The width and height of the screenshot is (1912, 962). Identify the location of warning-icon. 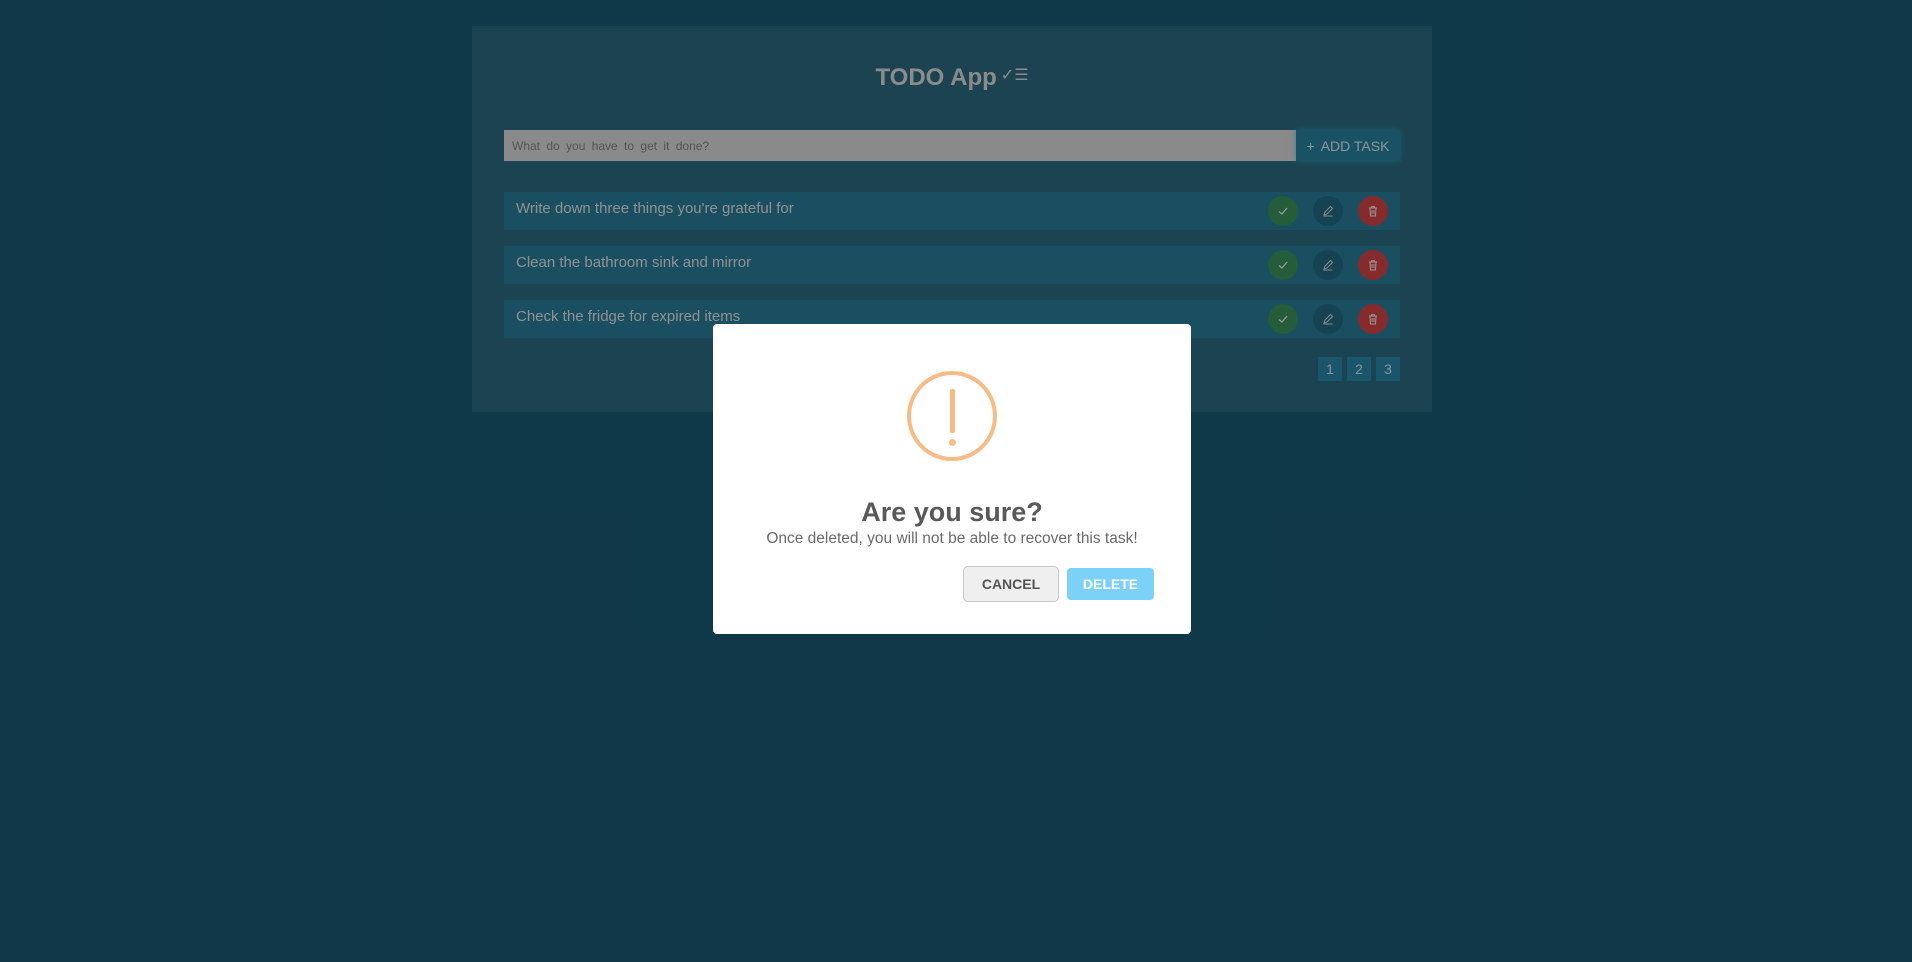
(952, 416).